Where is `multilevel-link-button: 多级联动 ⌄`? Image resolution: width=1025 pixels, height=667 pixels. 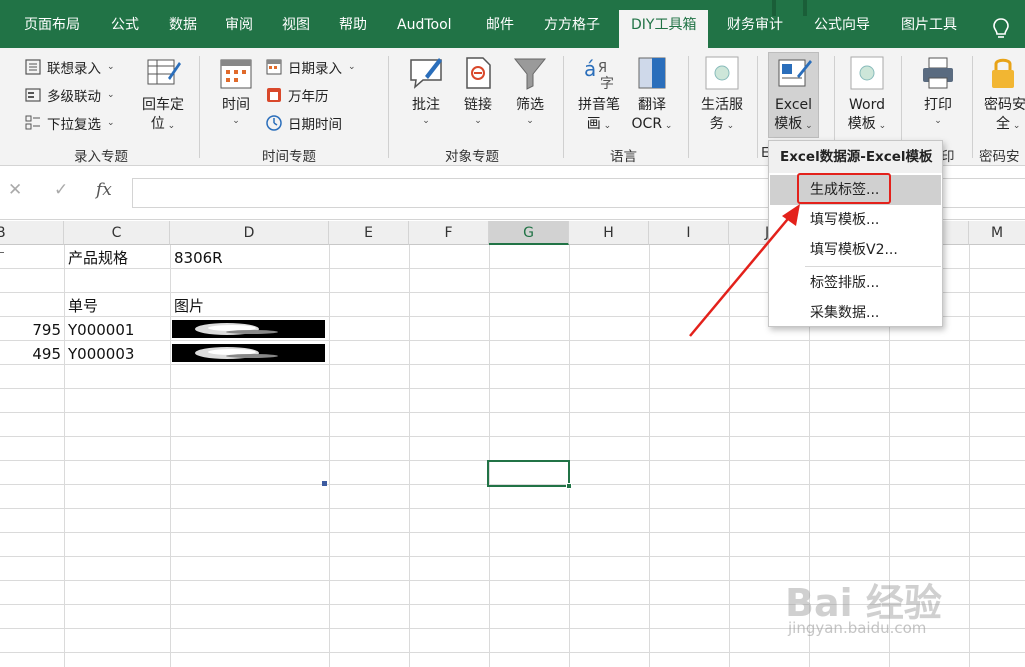
multilevel-link-button: 多级联动 ⌄ is located at coordinates (69, 95).